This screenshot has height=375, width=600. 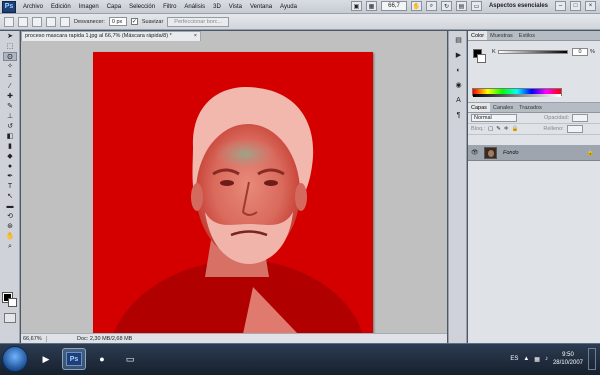 What do you see at coordinates (10, 86) in the screenshot?
I see `eyedropper-tool-icon: ⁄` at bounding box center [10, 86].